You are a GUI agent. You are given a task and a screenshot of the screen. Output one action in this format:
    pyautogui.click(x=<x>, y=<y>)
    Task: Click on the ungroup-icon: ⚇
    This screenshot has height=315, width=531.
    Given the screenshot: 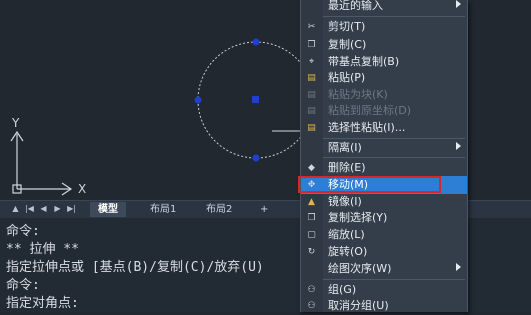 What is the action you would take?
    pyautogui.click(x=311, y=306)
    